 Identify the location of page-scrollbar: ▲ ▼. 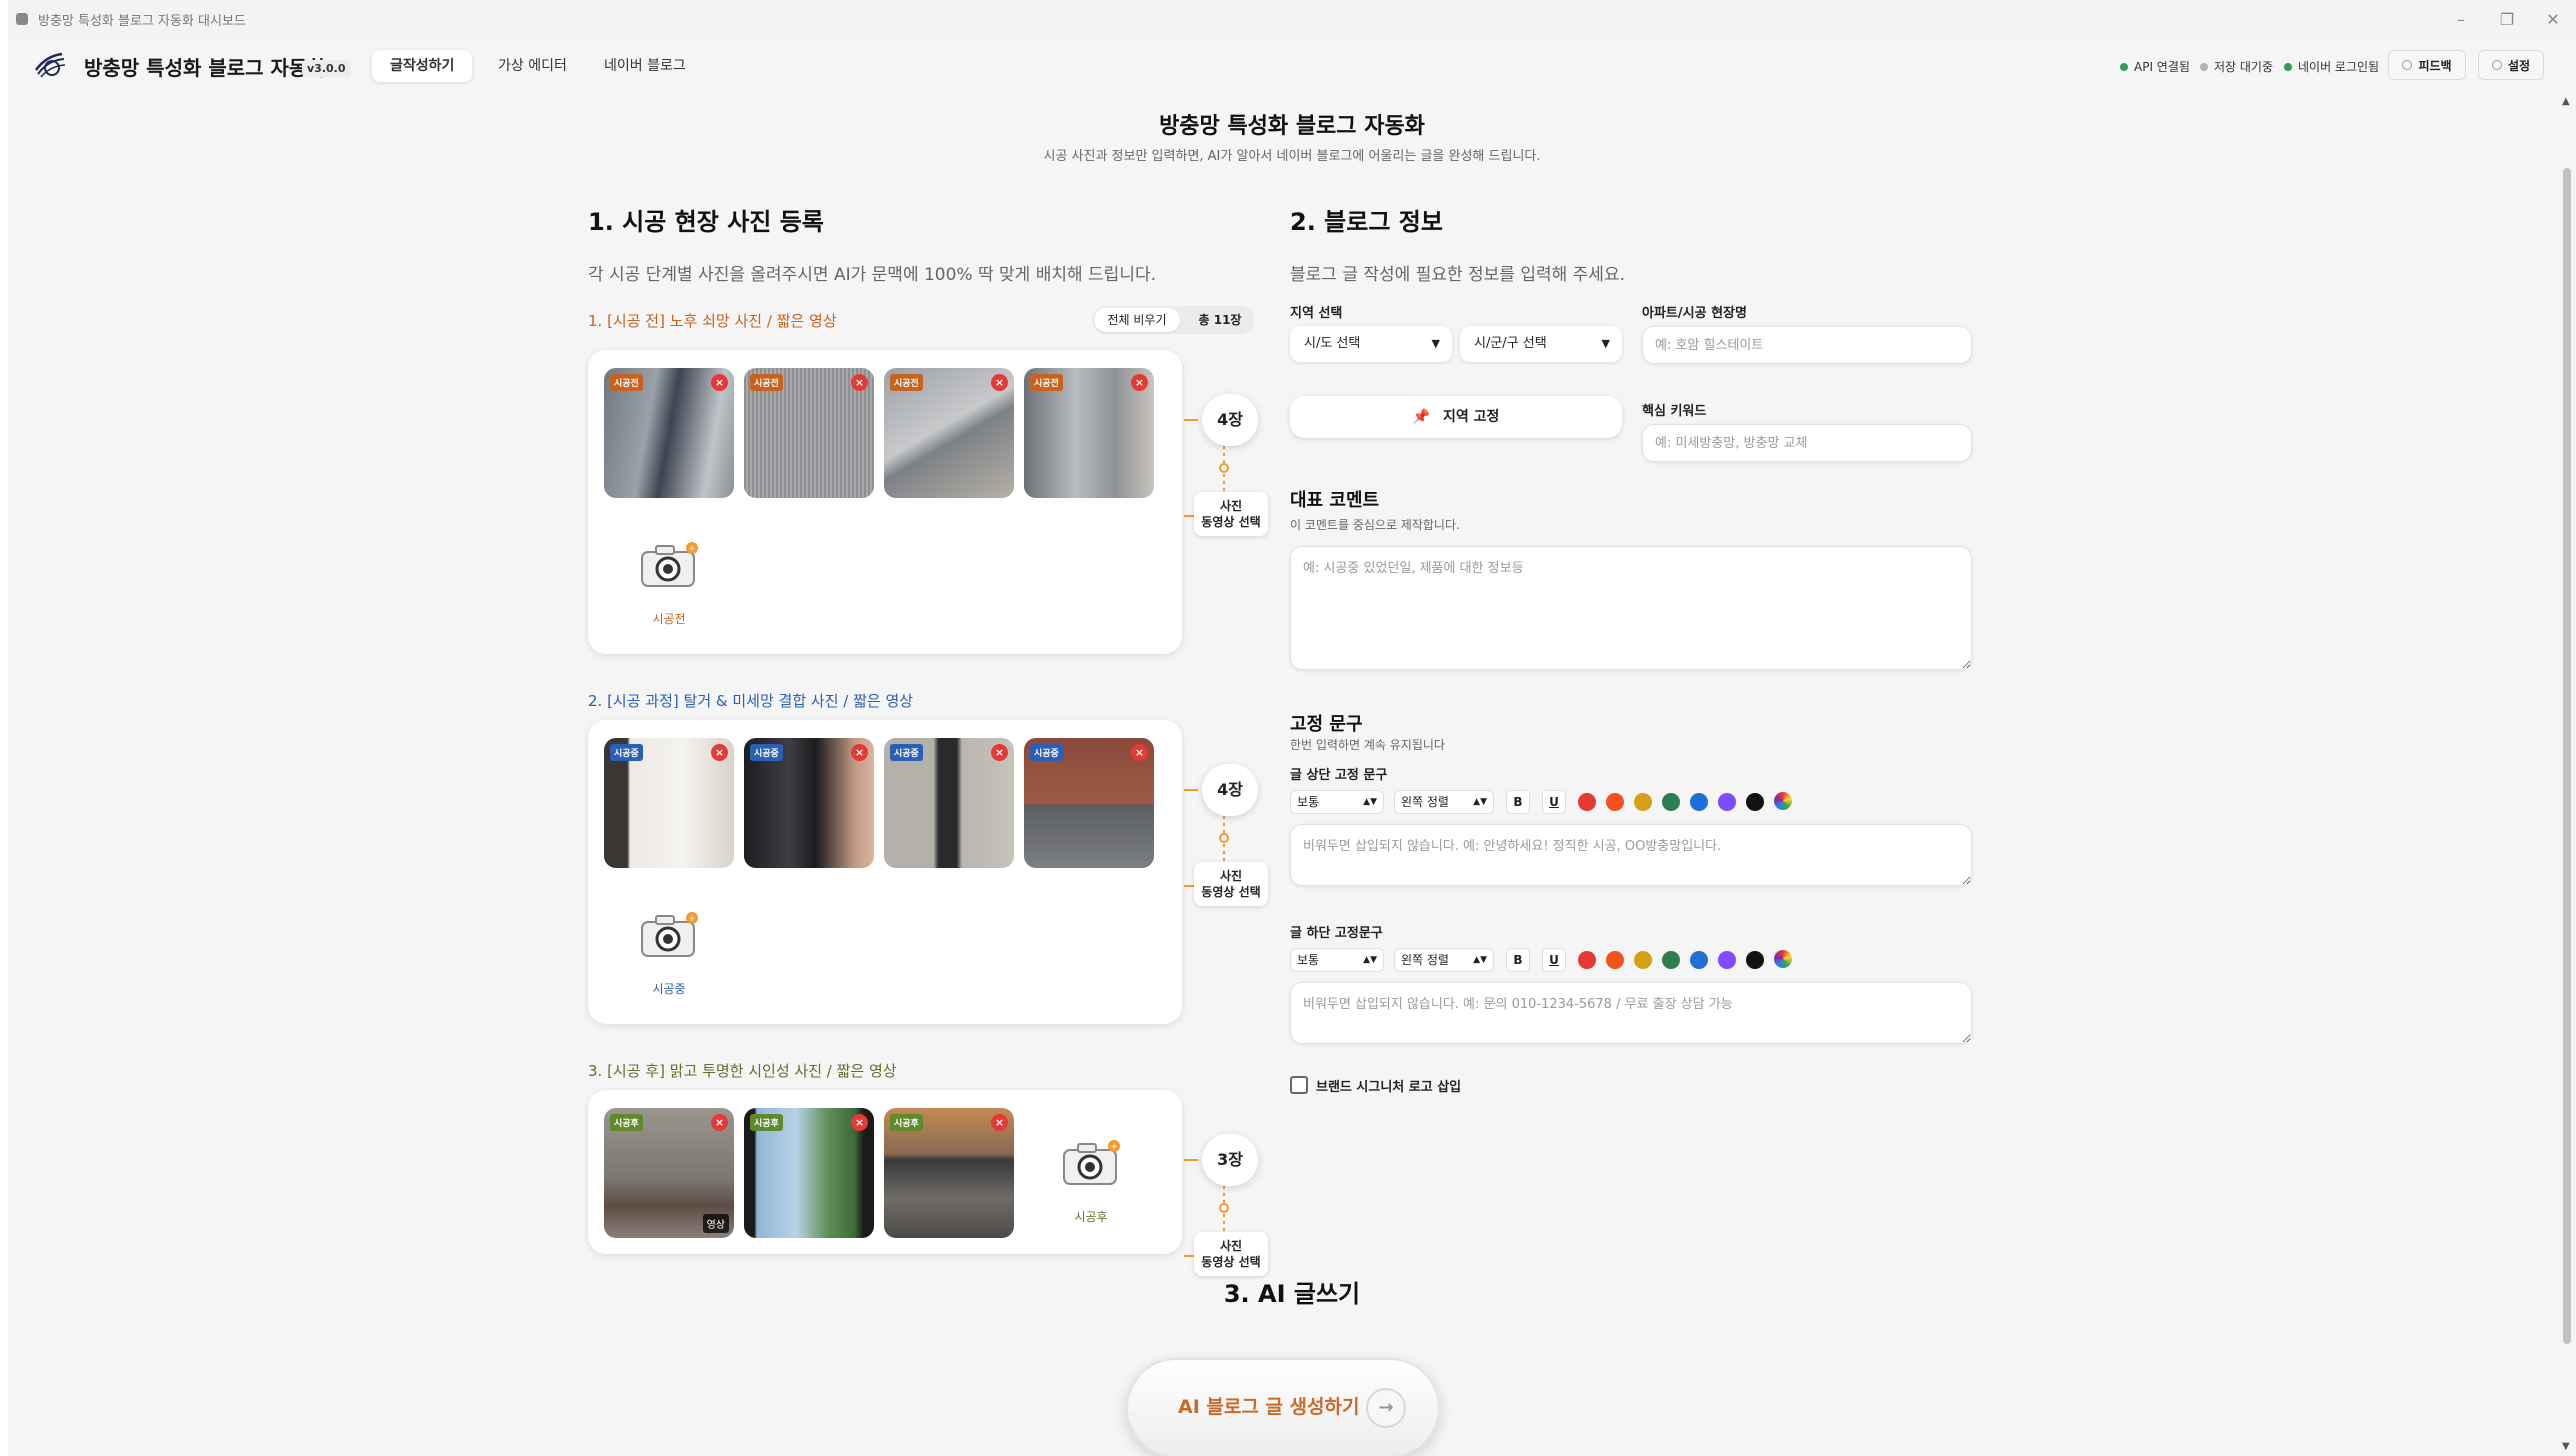
(2567, 773).